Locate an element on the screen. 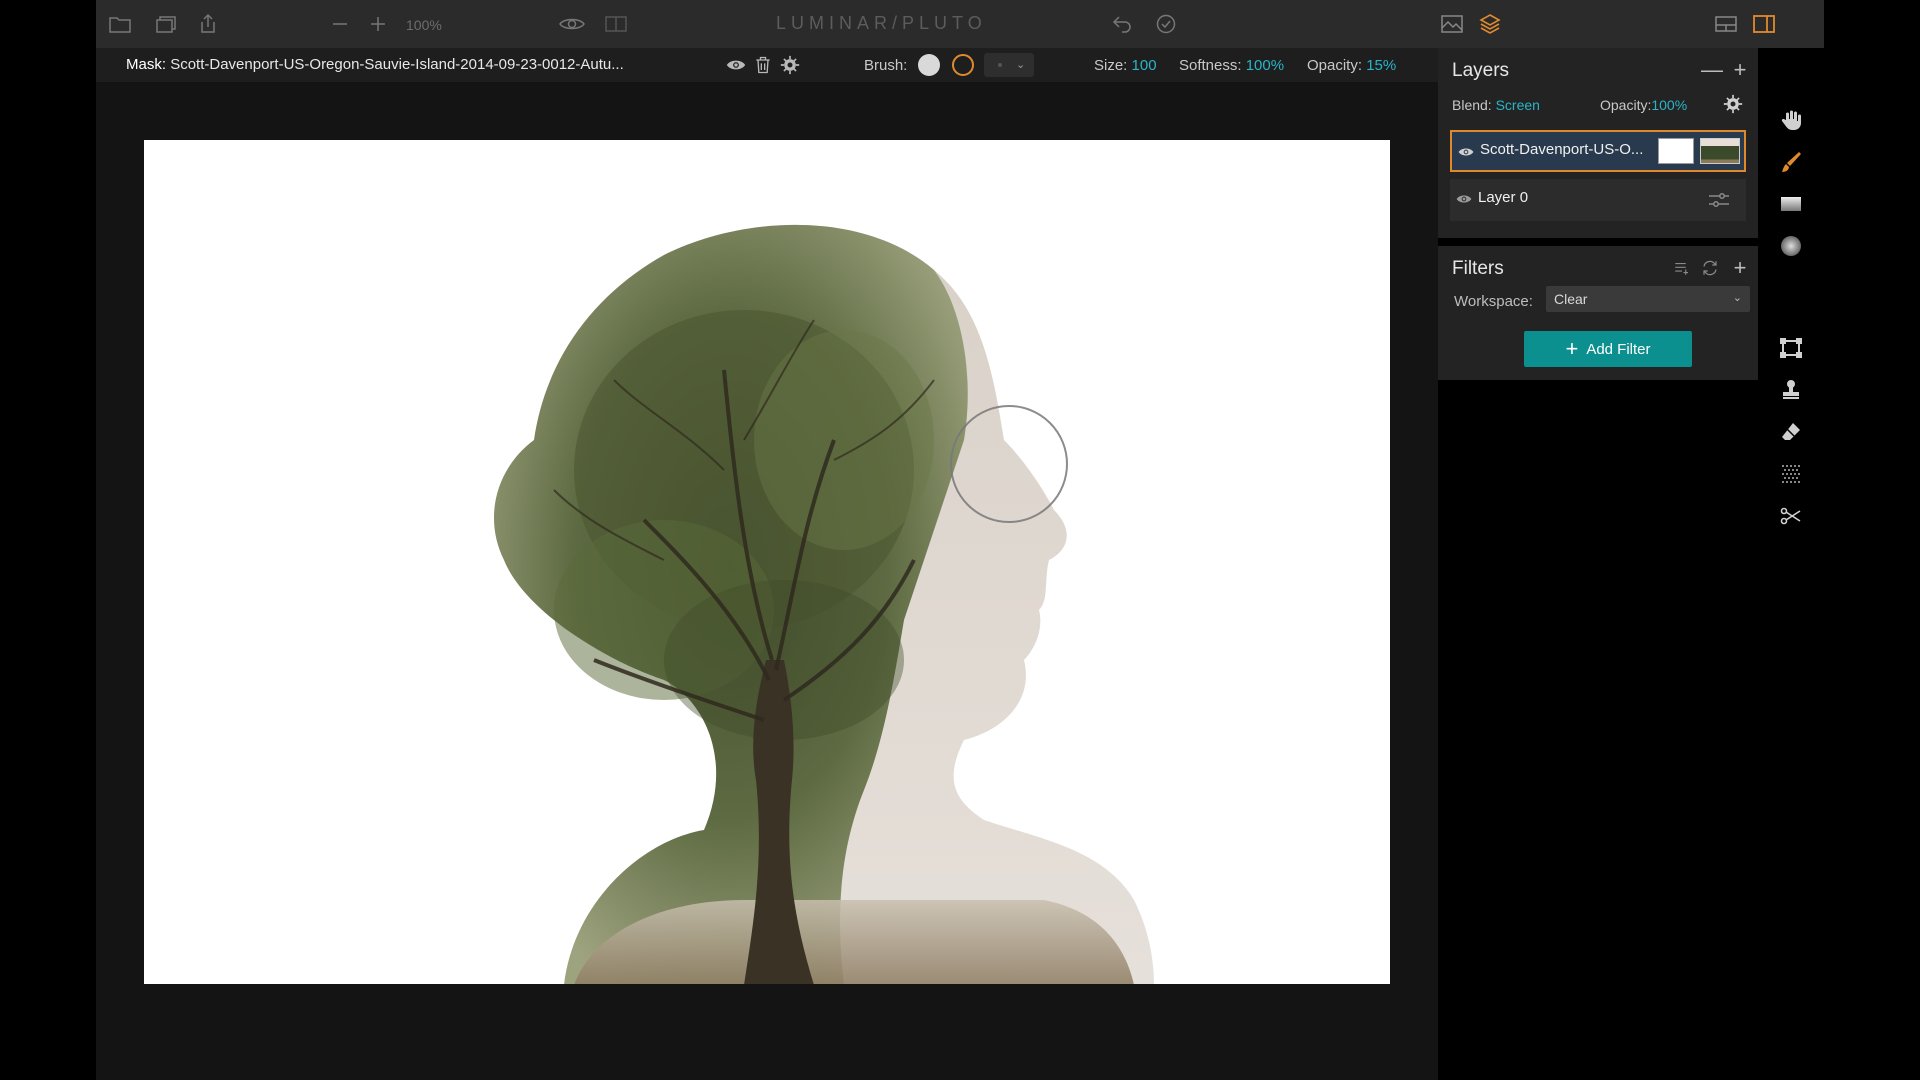  noise-tool-icon is located at coordinates (1791, 474).